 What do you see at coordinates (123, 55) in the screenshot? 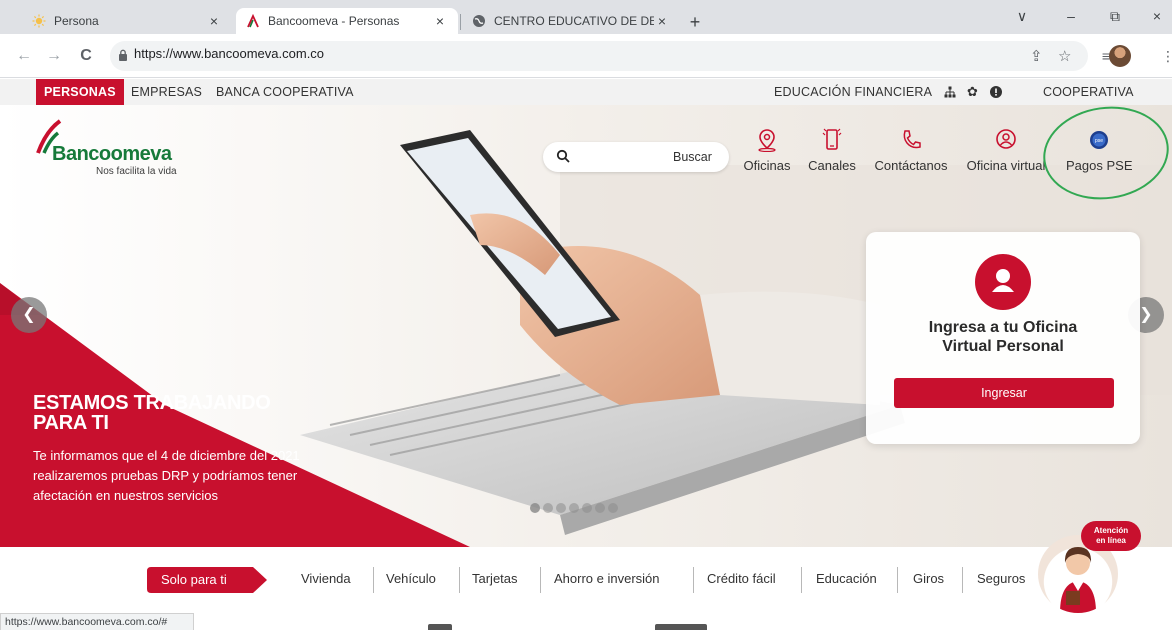
I see `lock-icon` at bounding box center [123, 55].